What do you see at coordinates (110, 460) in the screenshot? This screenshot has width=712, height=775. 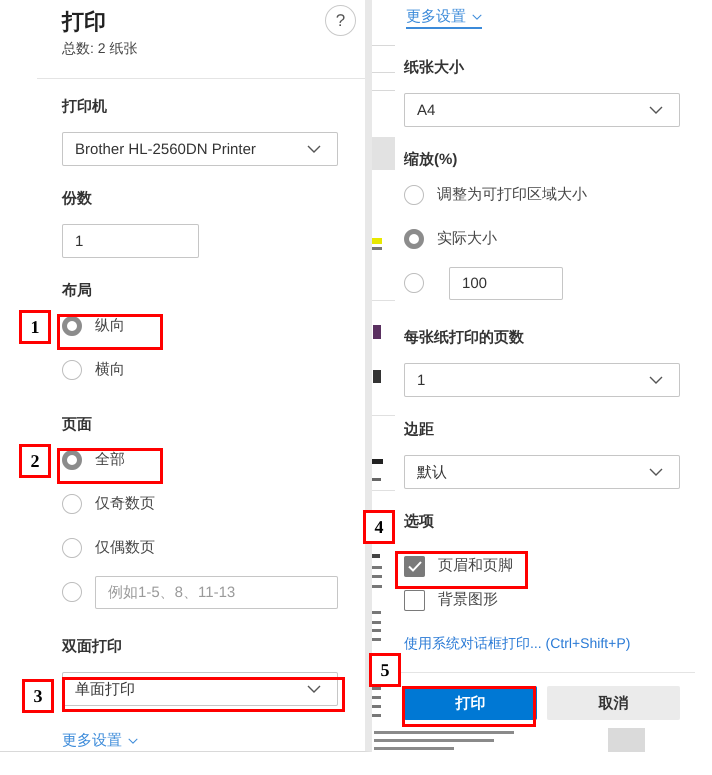 I see `option-label: 全部` at bounding box center [110, 460].